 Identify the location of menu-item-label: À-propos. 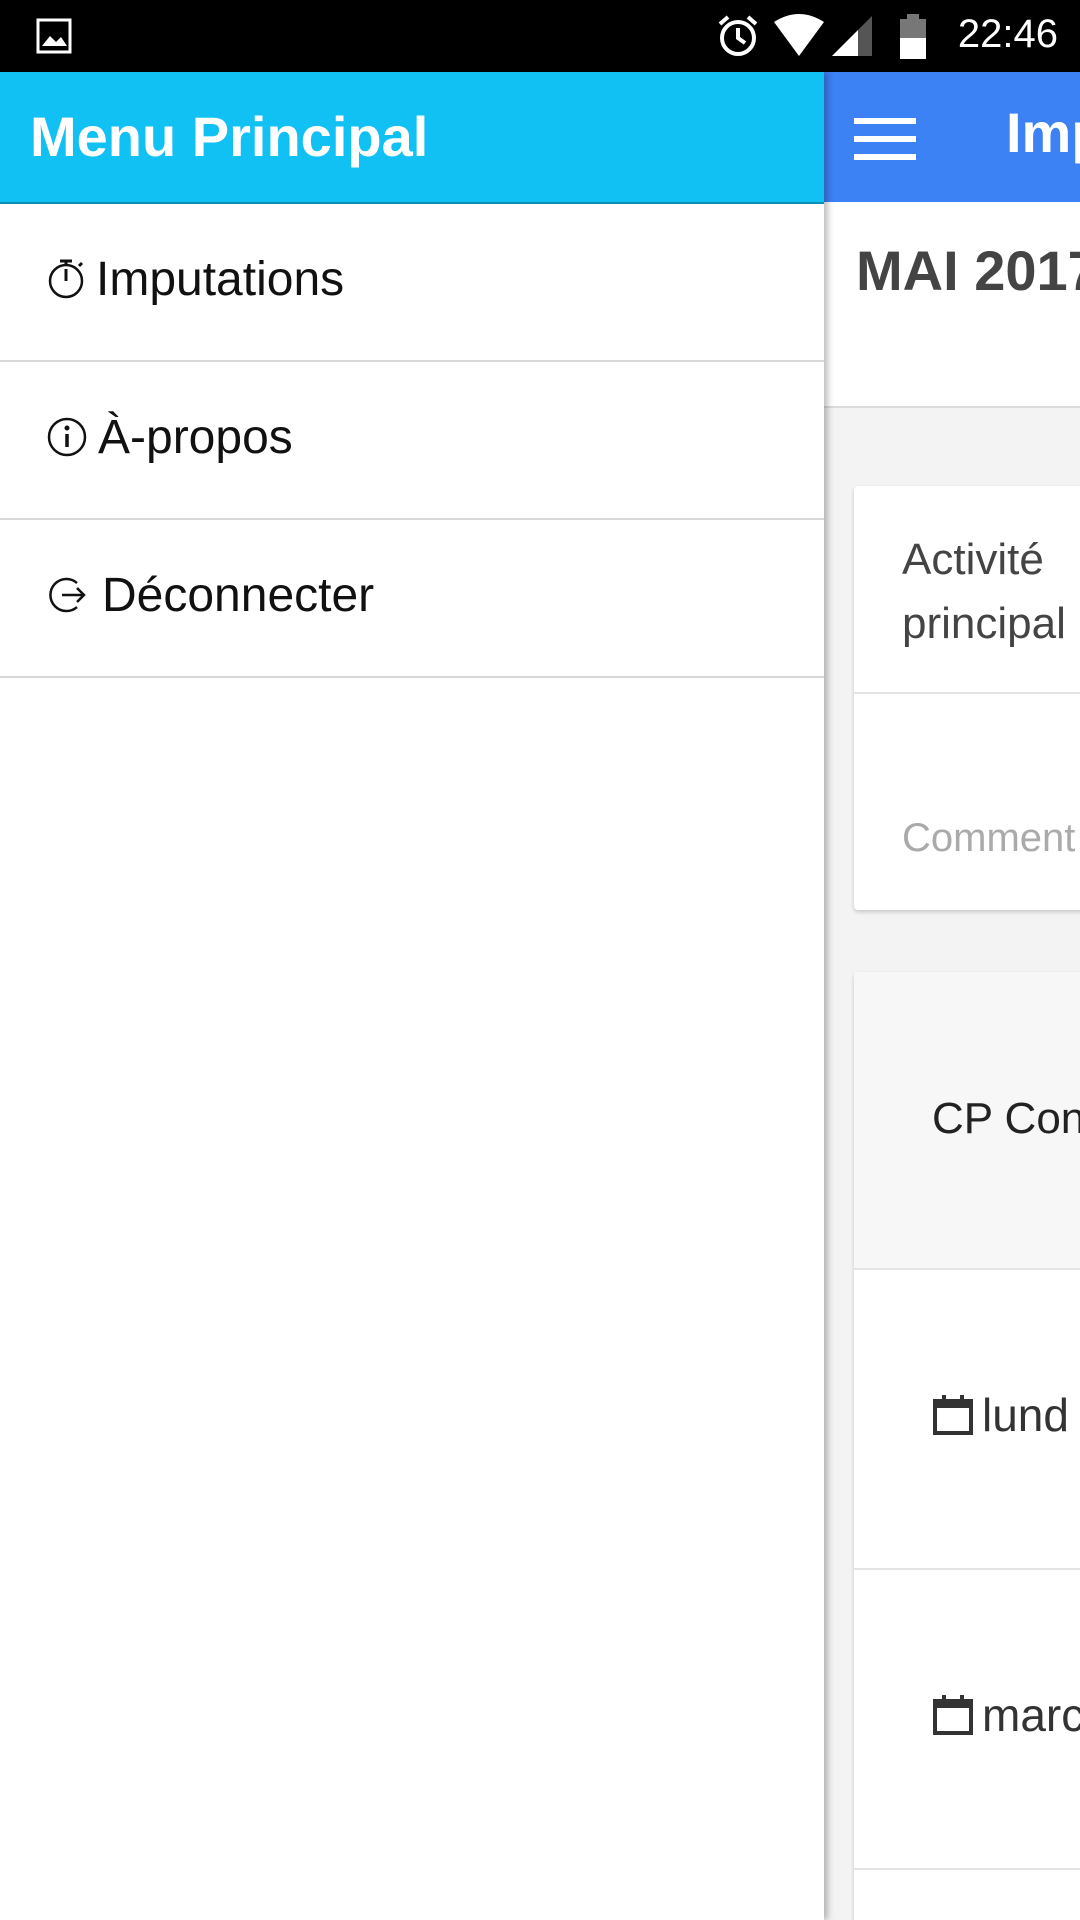
(195, 437).